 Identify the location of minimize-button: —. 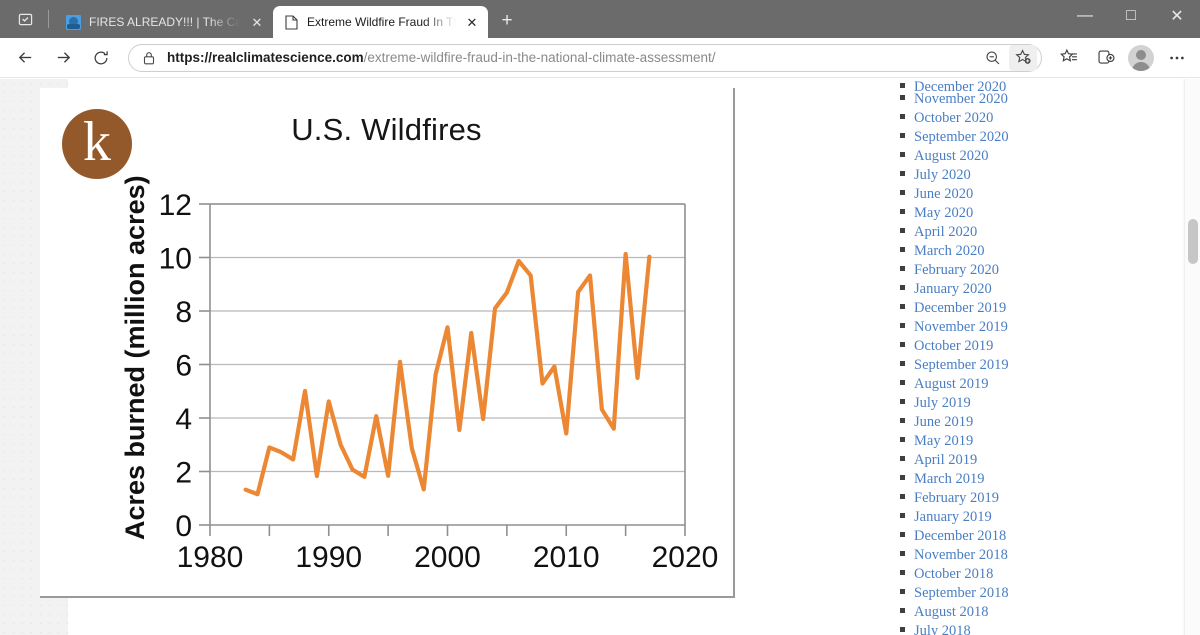
(1085, 16).